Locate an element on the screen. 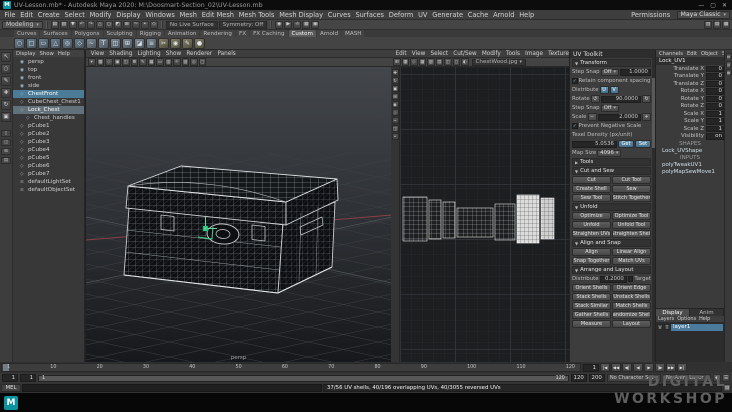  menu-item: Mesh is located at coordinates (188, 15).